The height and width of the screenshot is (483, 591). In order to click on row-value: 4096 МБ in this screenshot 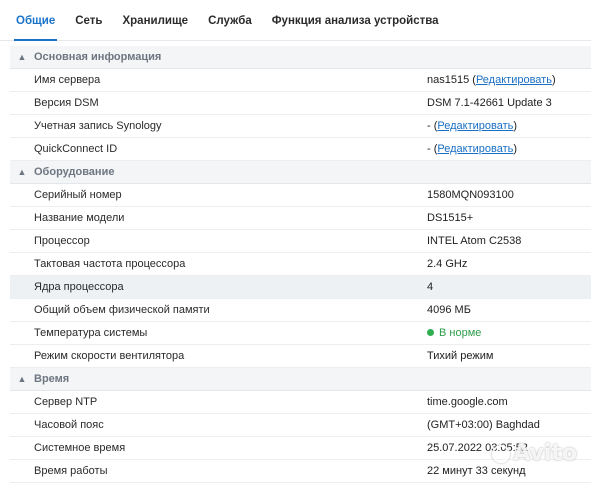, I will do `click(449, 310)`.